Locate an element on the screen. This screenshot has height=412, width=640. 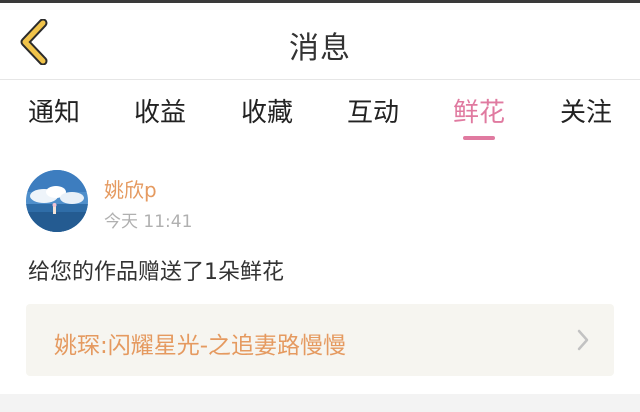
tab-flowers: 鲜花 is located at coordinates (479, 117).